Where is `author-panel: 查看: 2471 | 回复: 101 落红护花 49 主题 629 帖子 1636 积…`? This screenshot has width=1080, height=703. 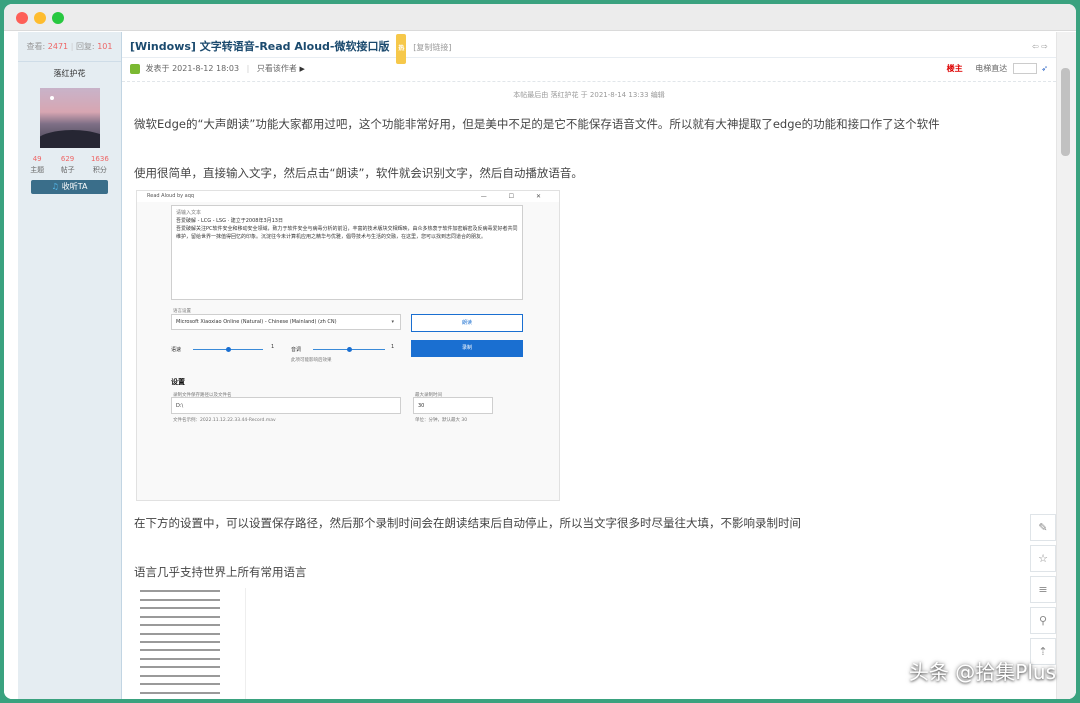 author-panel: 查看: 2471 | 回复: 101 落红护花 49 主题 629 帖子 1636 积… is located at coordinates (70, 365).